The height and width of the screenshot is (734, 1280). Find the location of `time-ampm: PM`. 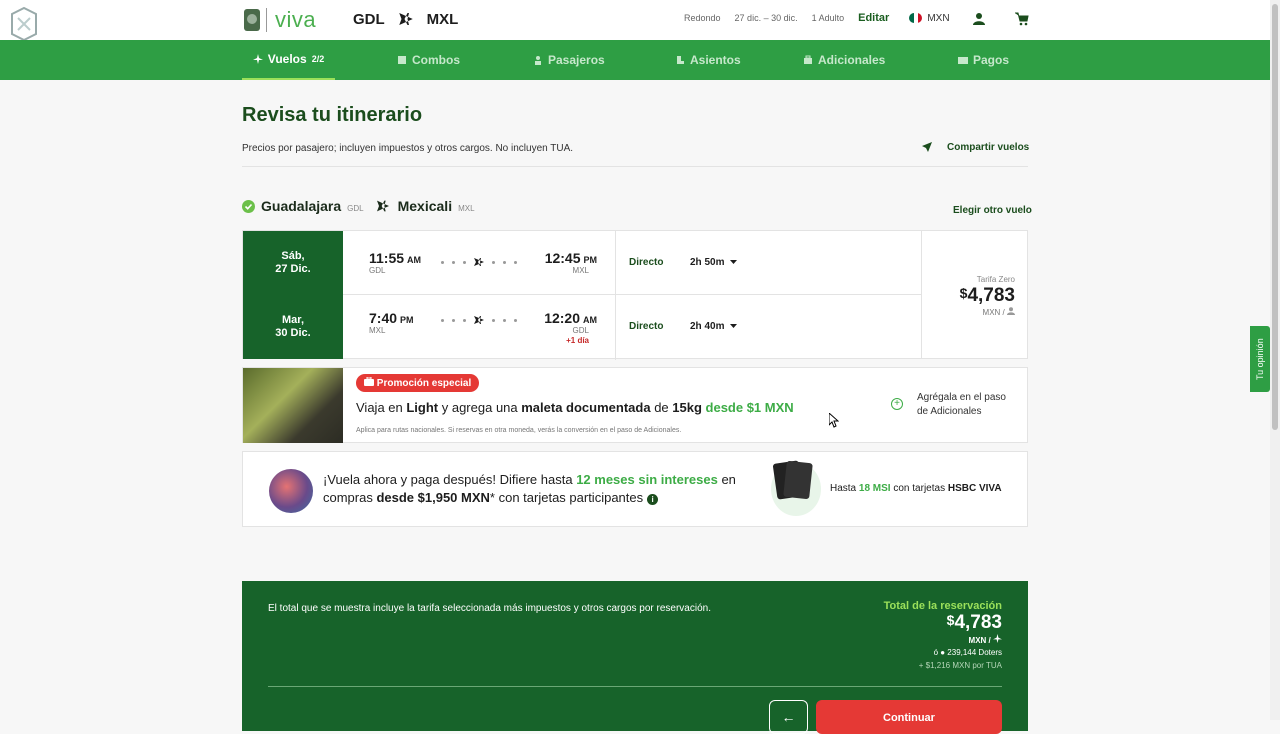

time-ampm: PM is located at coordinates (590, 260).